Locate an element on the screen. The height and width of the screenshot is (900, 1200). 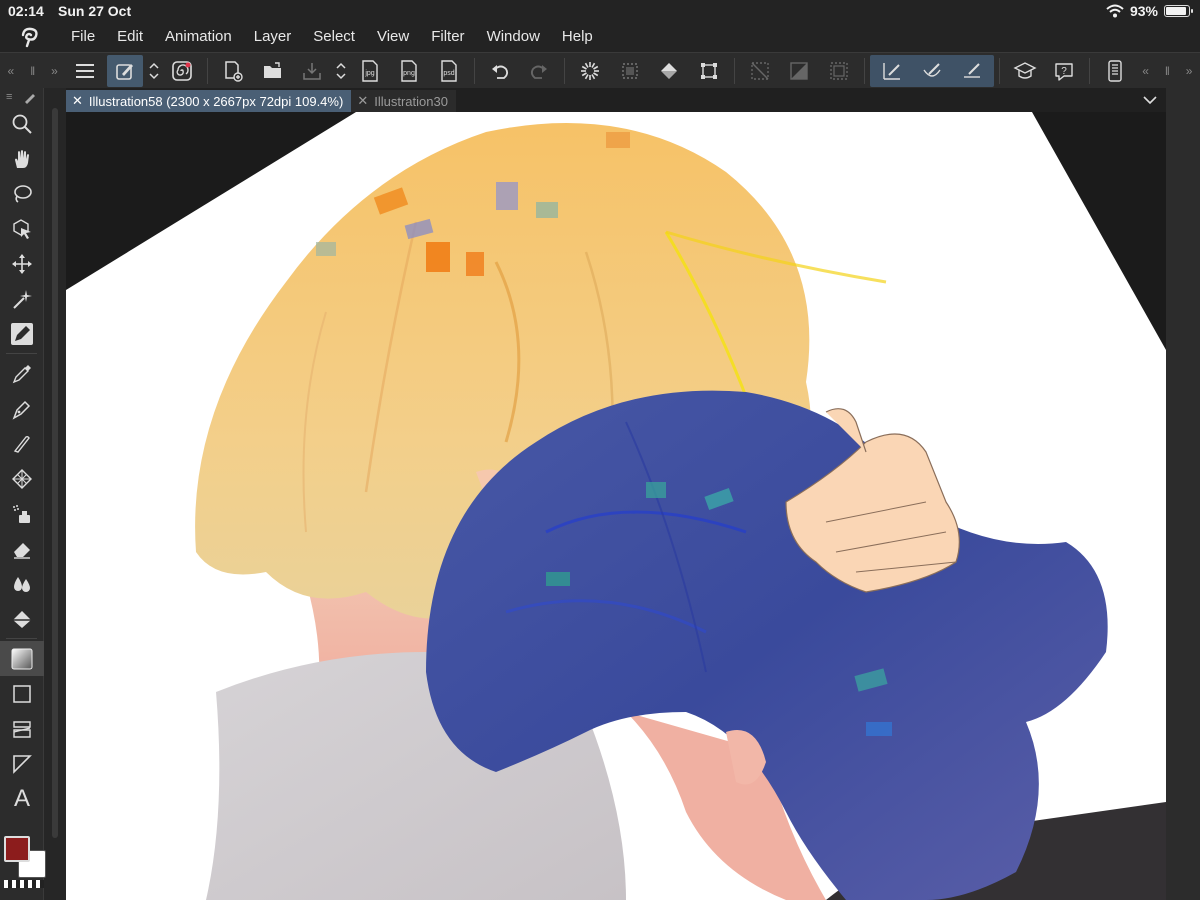
collapse-right-icon: « is located at coordinates (1146, 71).